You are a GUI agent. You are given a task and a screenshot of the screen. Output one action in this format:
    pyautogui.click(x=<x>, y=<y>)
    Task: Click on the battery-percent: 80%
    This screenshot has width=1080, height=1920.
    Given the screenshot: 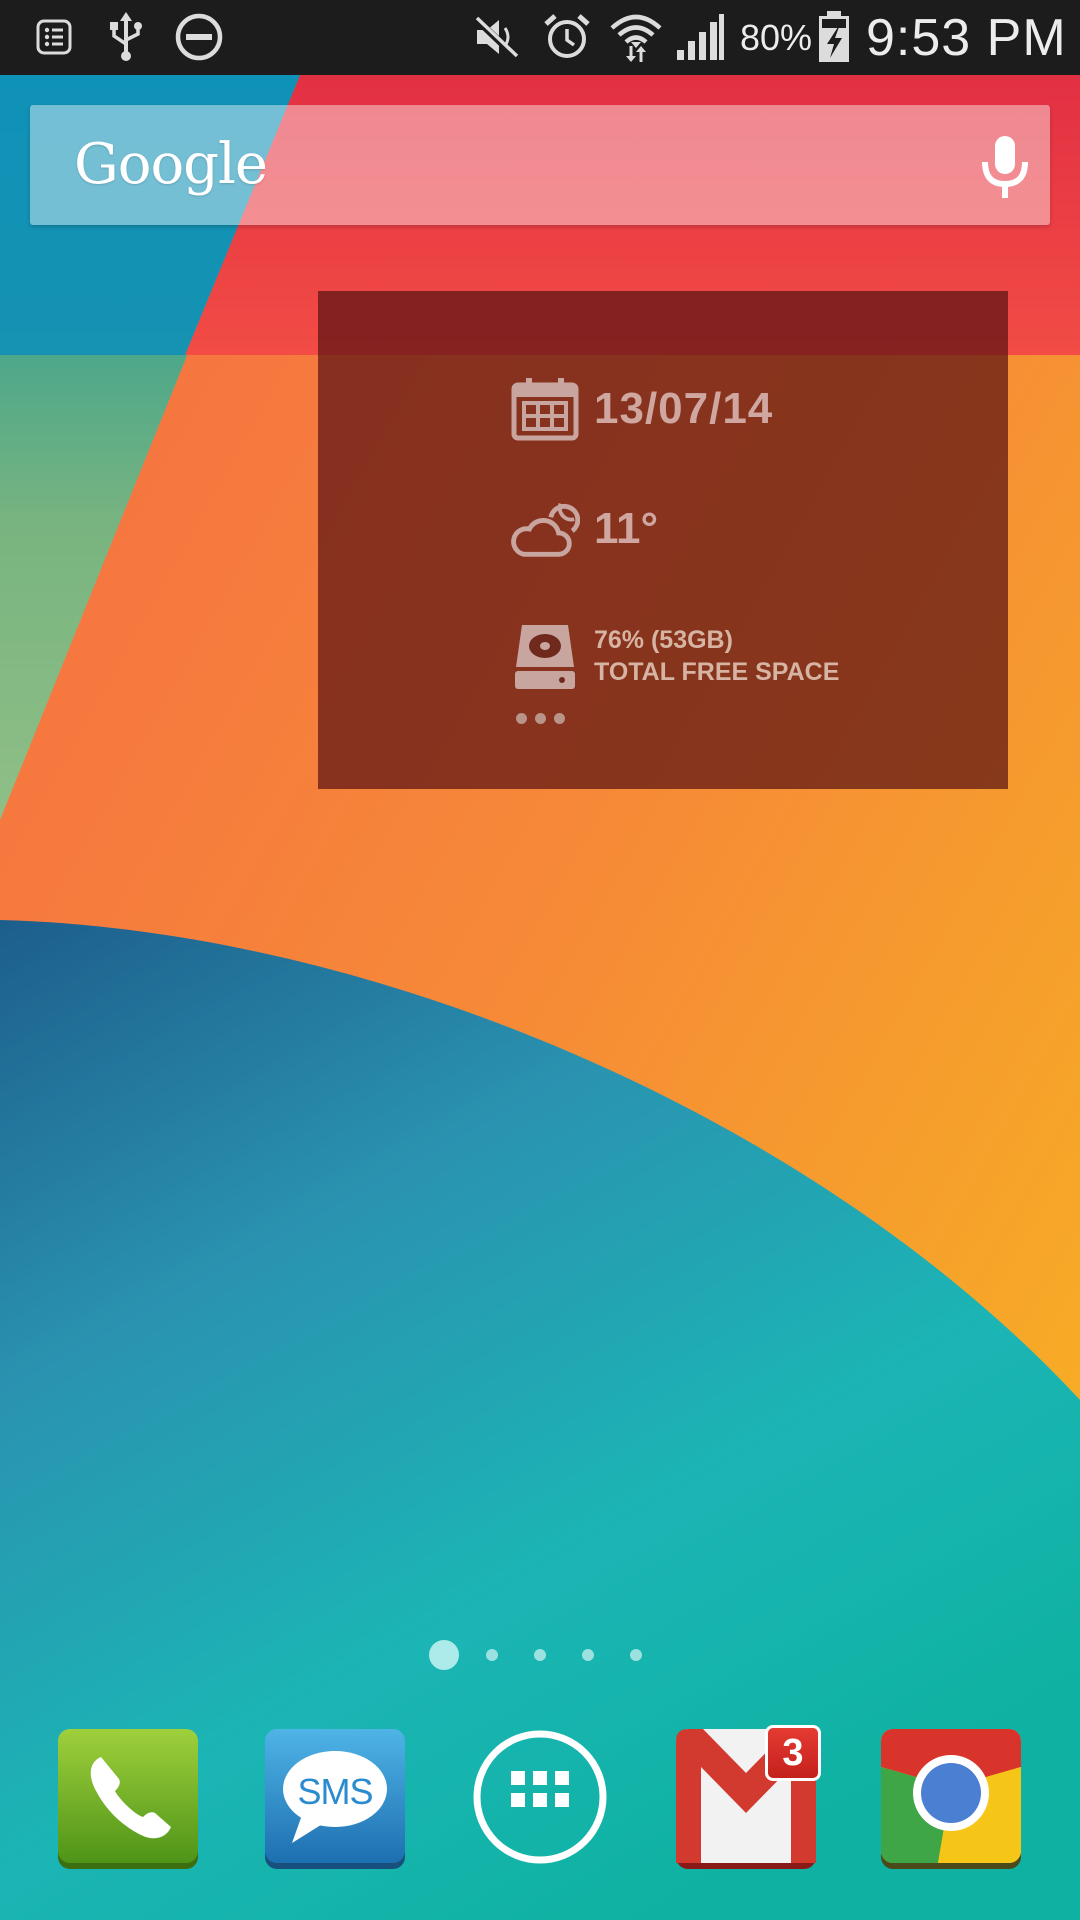 What is the action you would take?
    pyautogui.click(x=776, y=37)
    